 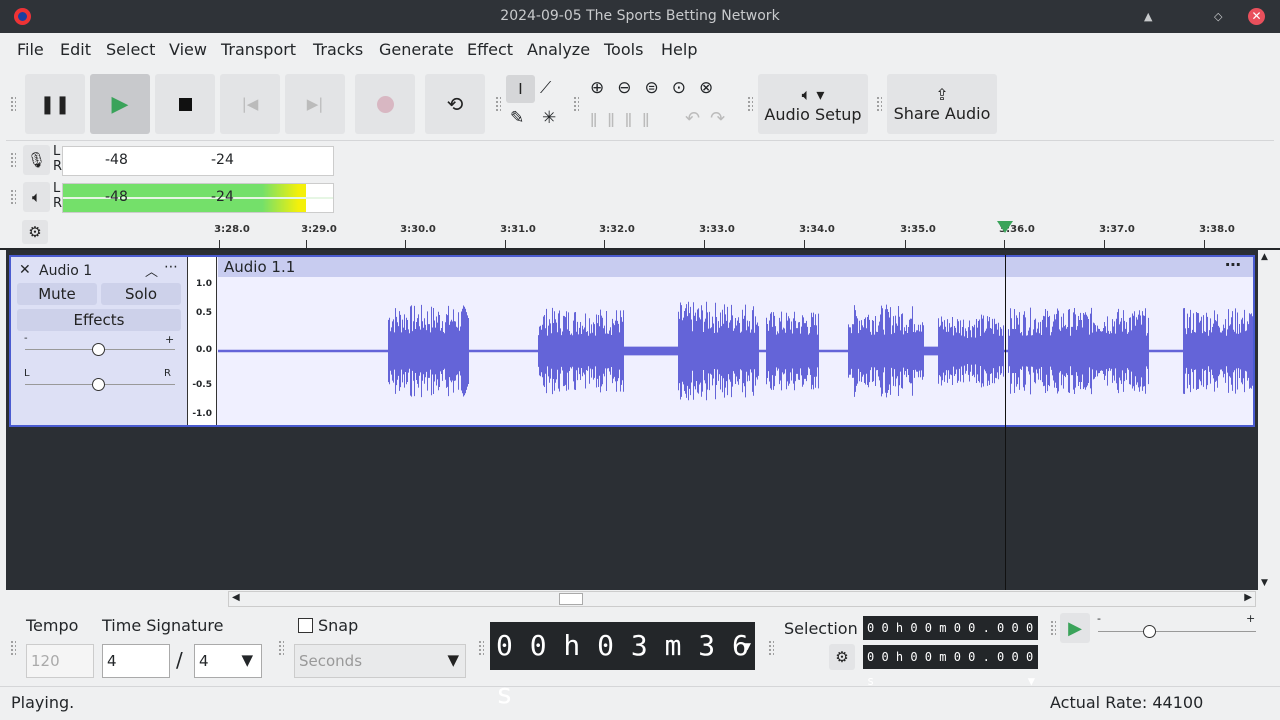 What do you see at coordinates (623, 49) in the screenshot?
I see `menu-tools: Tools` at bounding box center [623, 49].